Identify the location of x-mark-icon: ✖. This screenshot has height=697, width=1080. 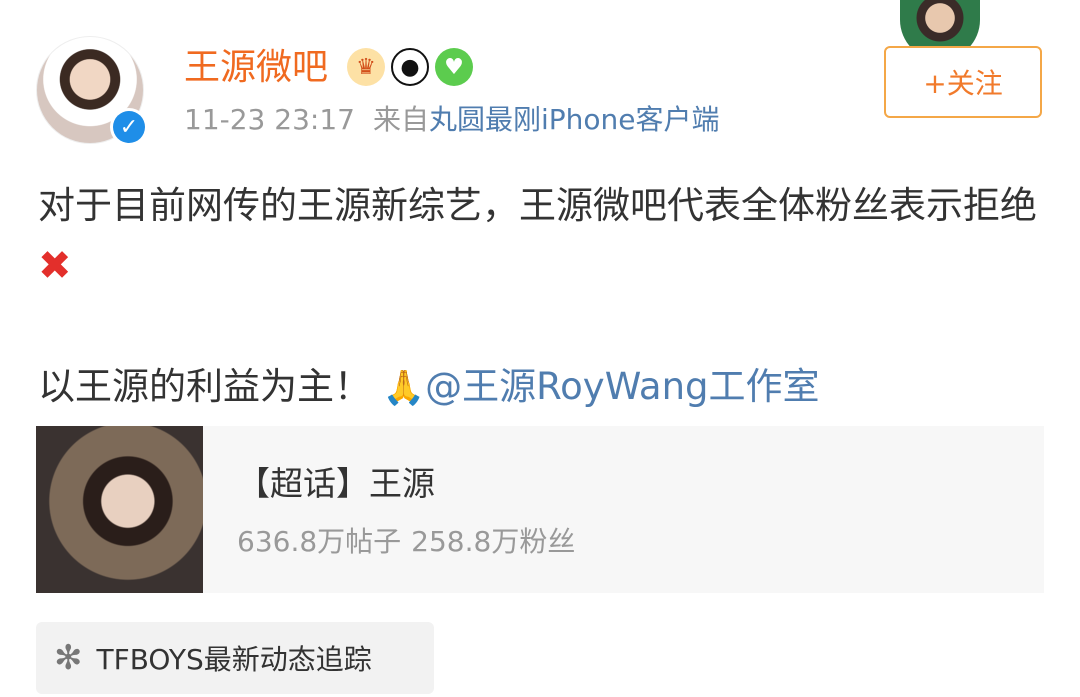
(55, 266).